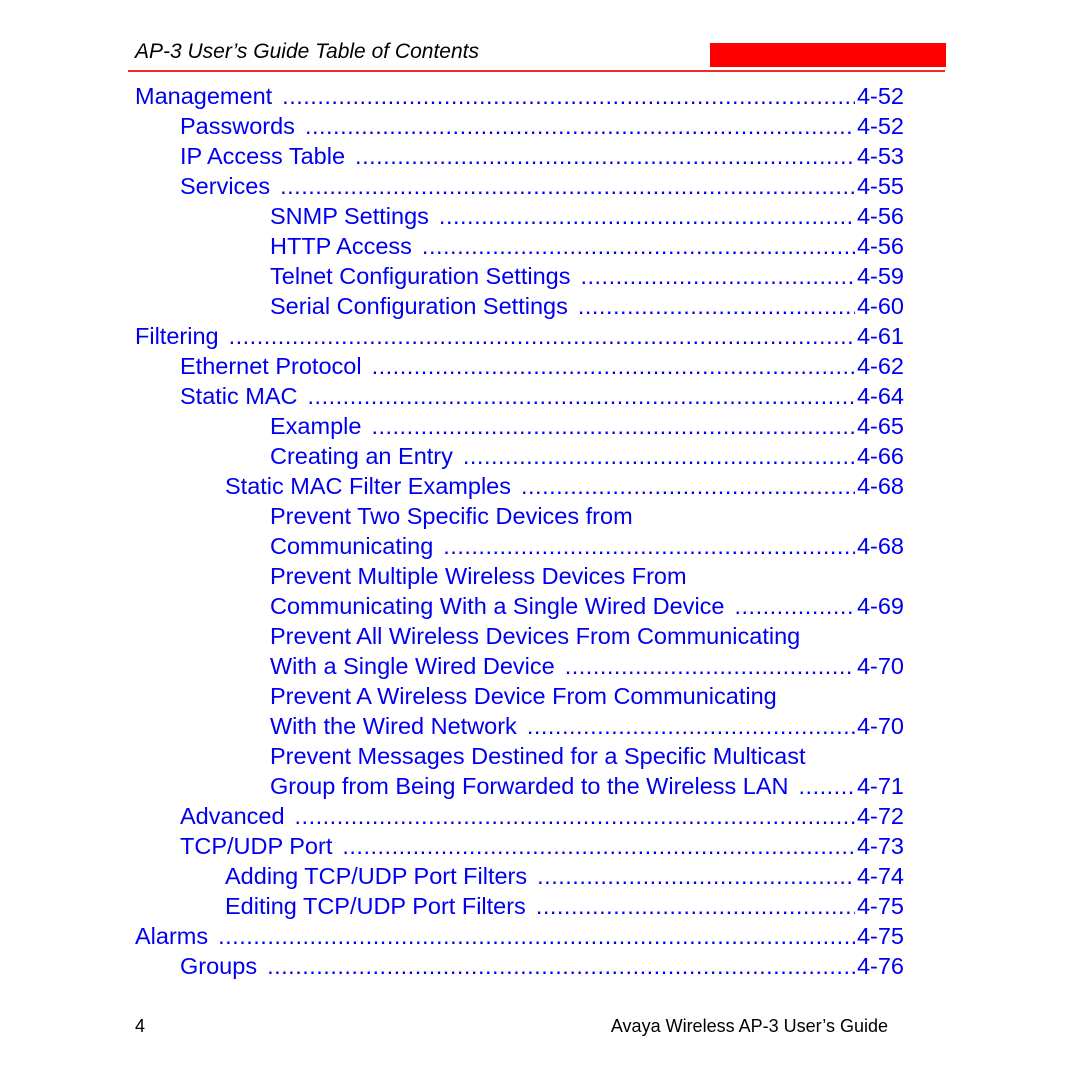 The height and width of the screenshot is (1080, 1080). What do you see at coordinates (536, 71) in the screenshot?
I see `header-divider` at bounding box center [536, 71].